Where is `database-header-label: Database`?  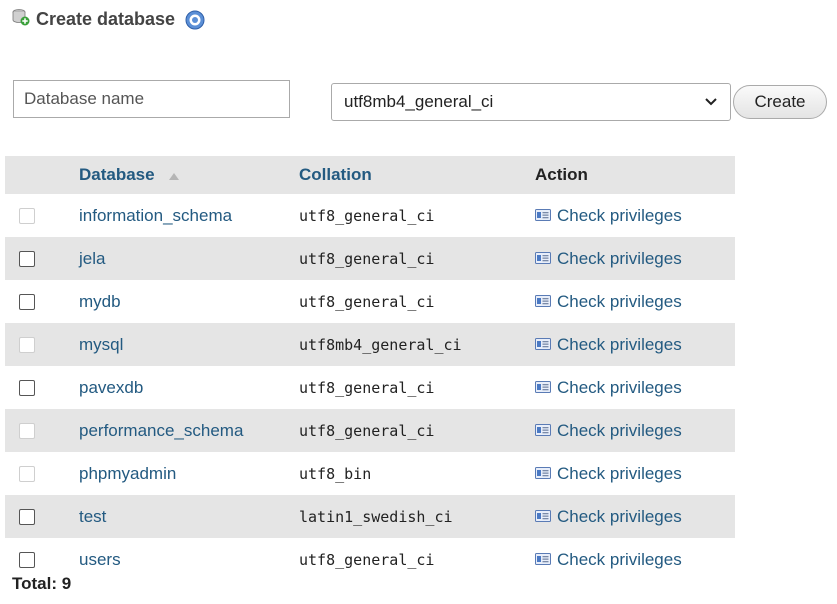 database-header-label: Database is located at coordinates (117, 174).